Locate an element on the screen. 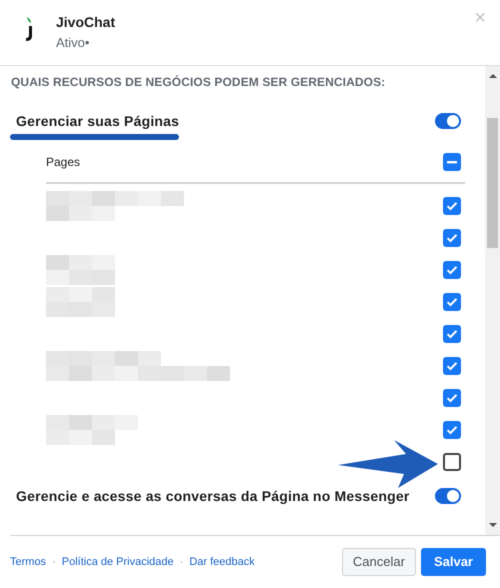 This screenshot has height=588, width=500. logo-icon is located at coordinates (29, 29).